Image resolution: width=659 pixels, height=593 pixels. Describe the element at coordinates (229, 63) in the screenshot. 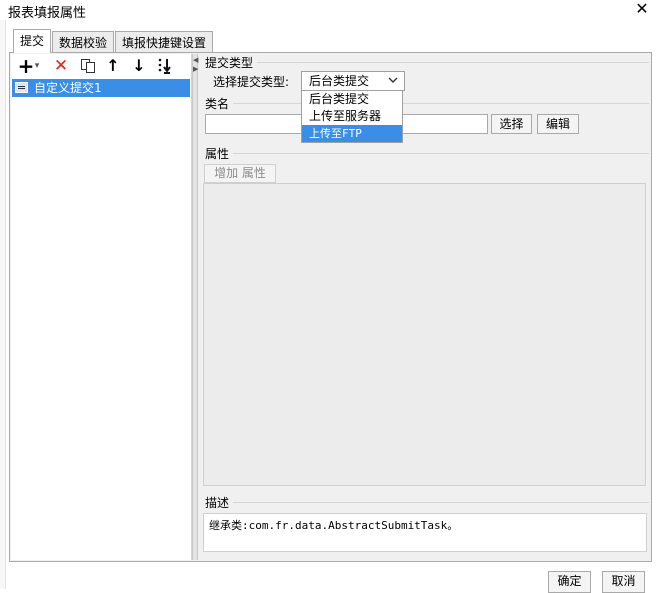

I see `submit-type-section-label: 提交类型` at that location.